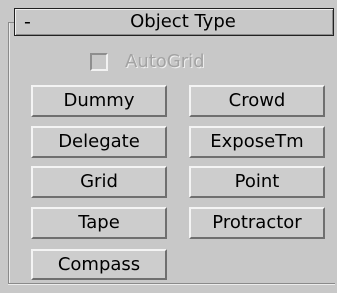 The image size is (337, 293). I want to click on delegate-button: Delegate, so click(99, 142).